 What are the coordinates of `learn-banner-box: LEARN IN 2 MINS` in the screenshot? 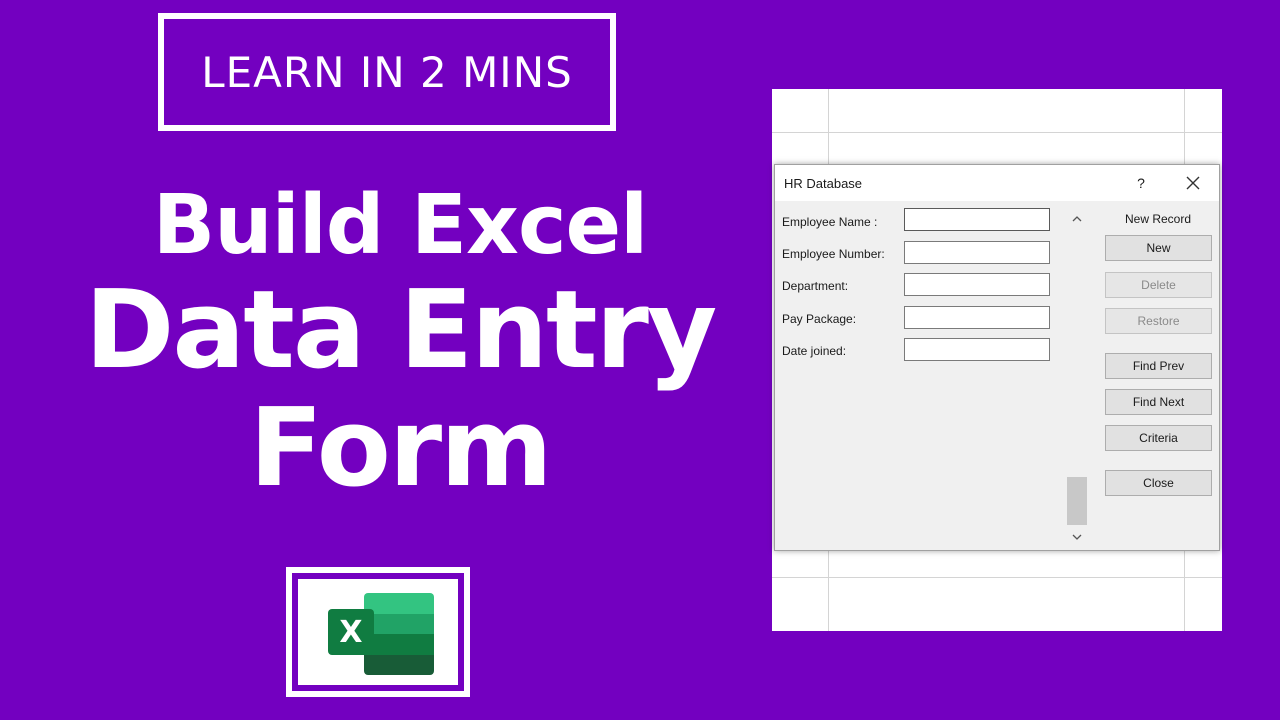 It's located at (387, 72).